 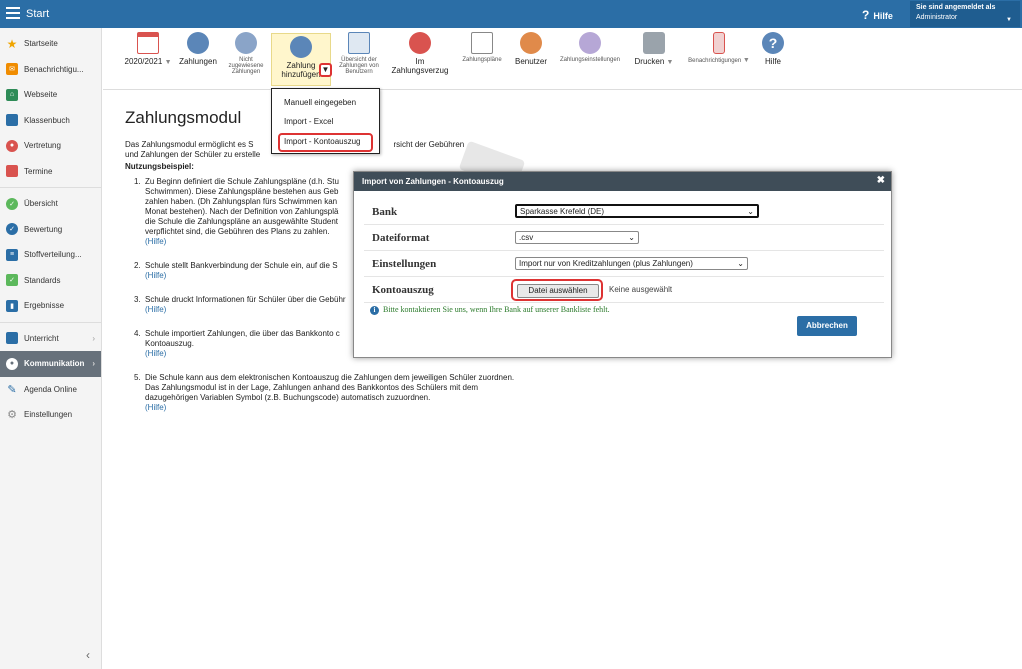 What do you see at coordinates (12, 254) in the screenshot?
I see `list-icon: ≡` at bounding box center [12, 254].